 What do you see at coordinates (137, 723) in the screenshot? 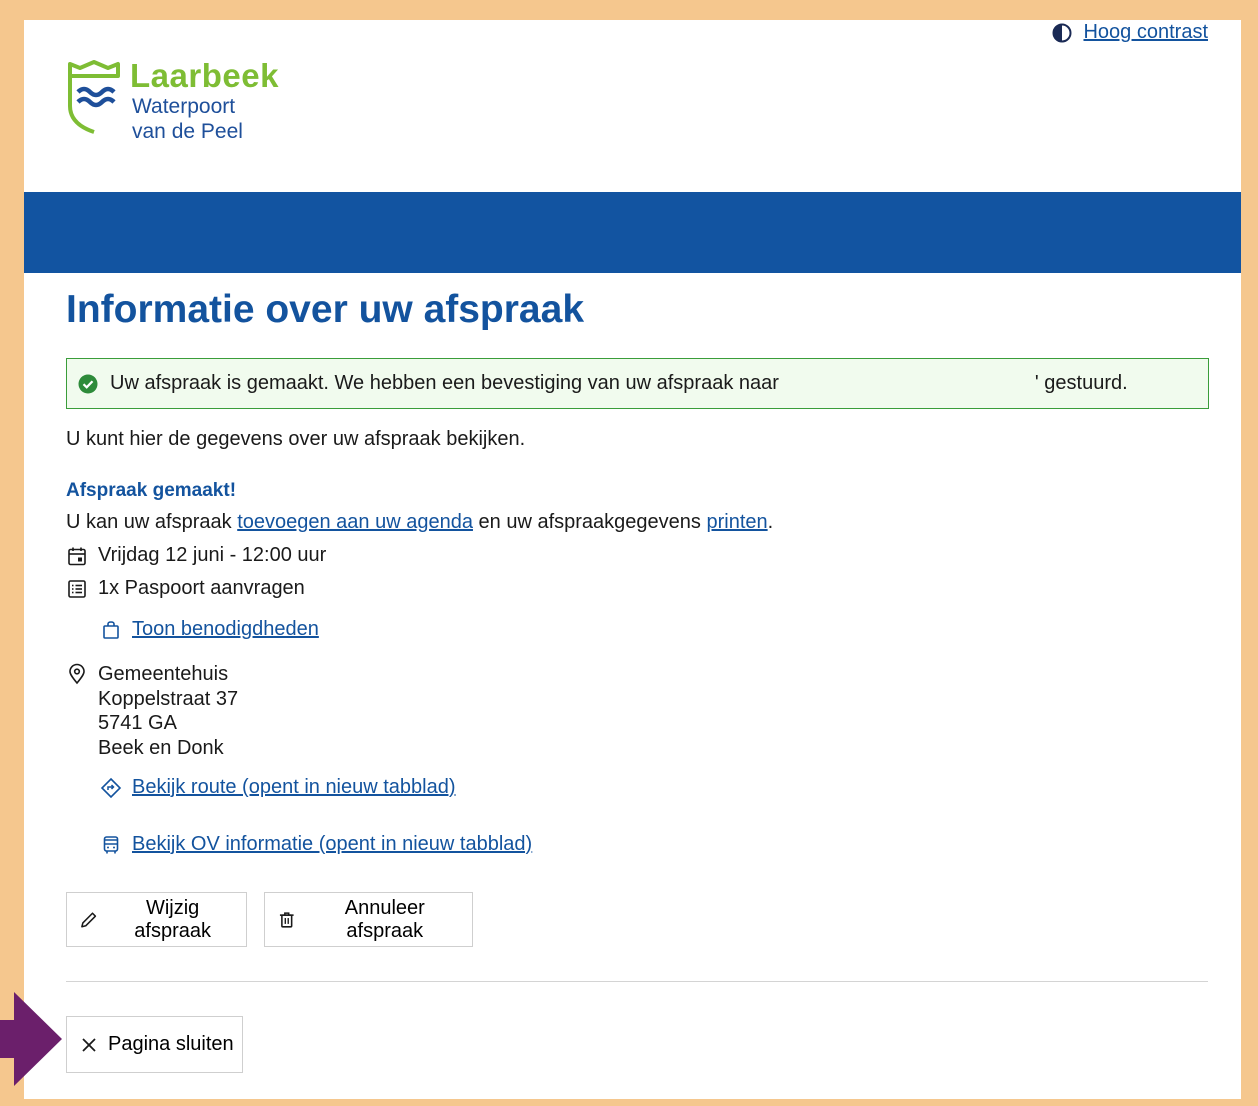
I see `location-postcode: 5741 GA` at bounding box center [137, 723].